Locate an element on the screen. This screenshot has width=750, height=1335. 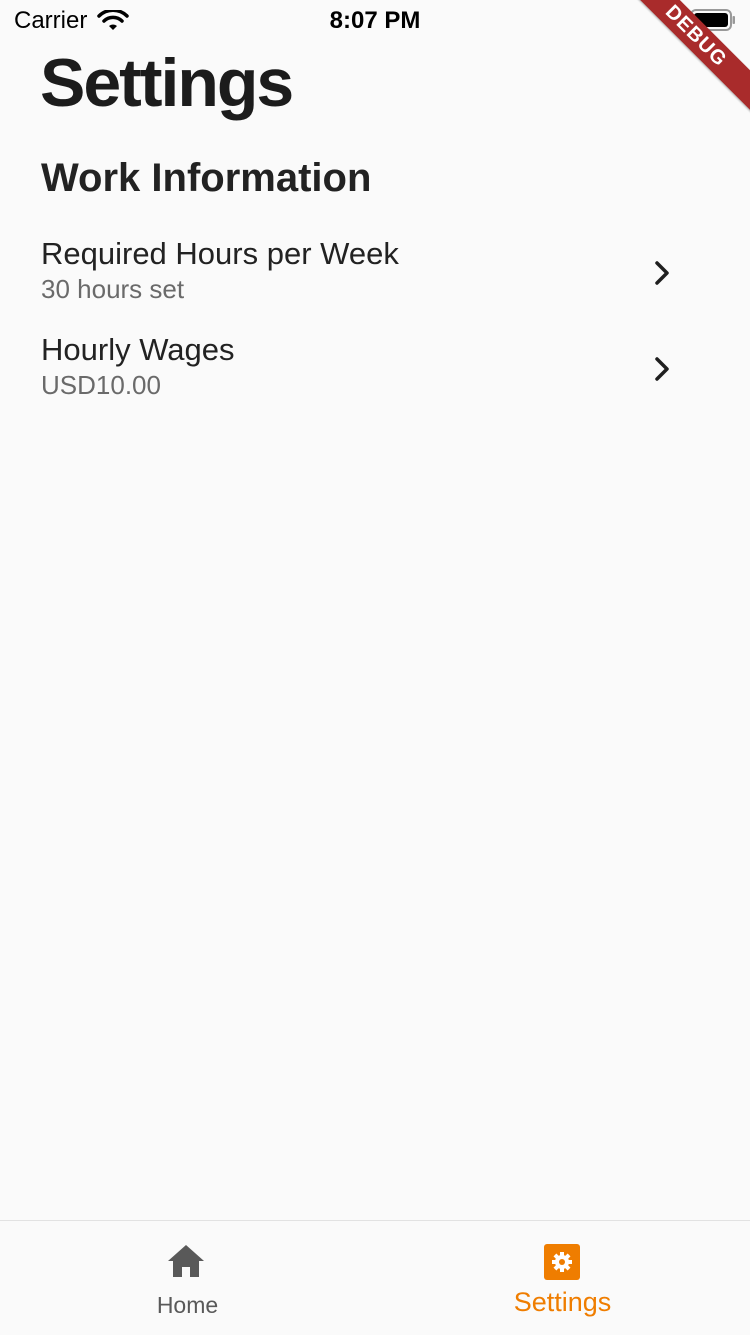
status-bar: Carrier 8:07 PM is located at coordinates (375, 20).